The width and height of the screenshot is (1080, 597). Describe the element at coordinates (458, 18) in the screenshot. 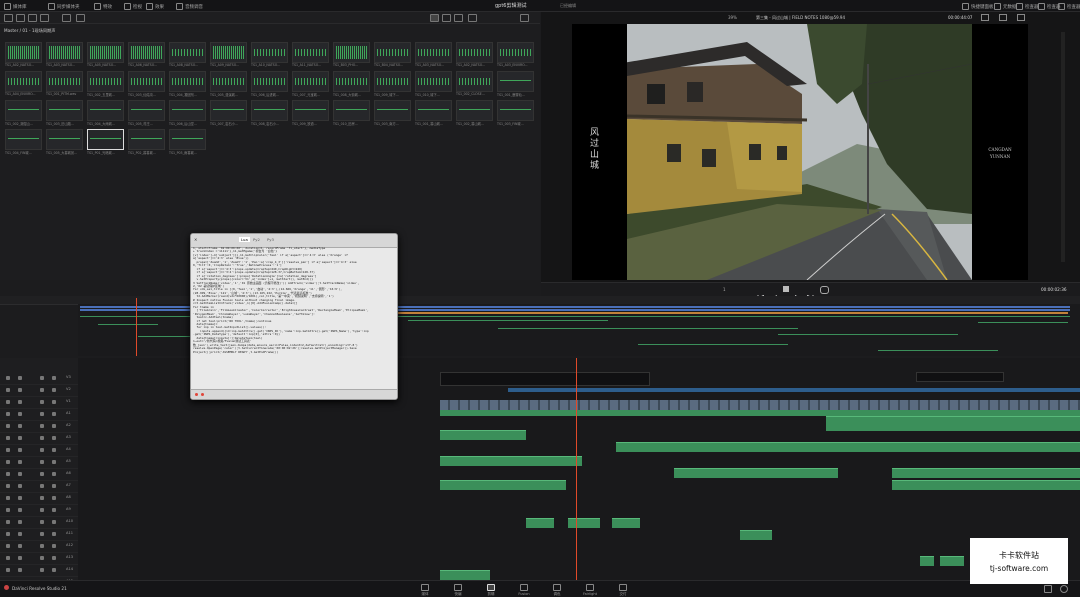

I see `metadata-view-icon` at that location.